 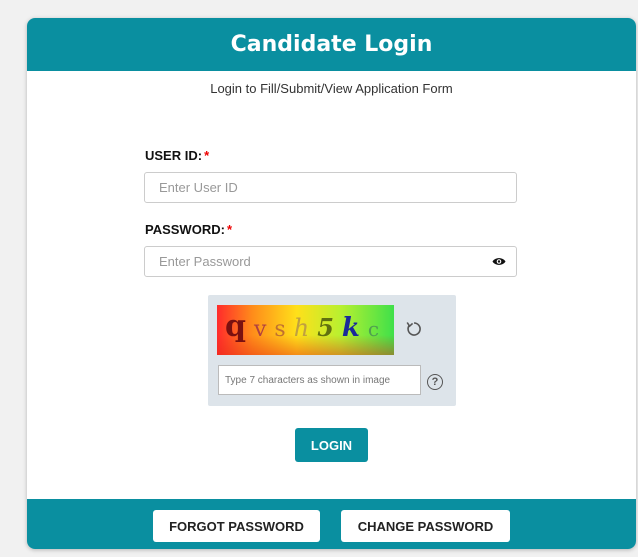 What do you see at coordinates (331, 524) in the screenshot?
I see `card-footer: FORGOT PASSWORD CHANGE PASSWORD` at bounding box center [331, 524].